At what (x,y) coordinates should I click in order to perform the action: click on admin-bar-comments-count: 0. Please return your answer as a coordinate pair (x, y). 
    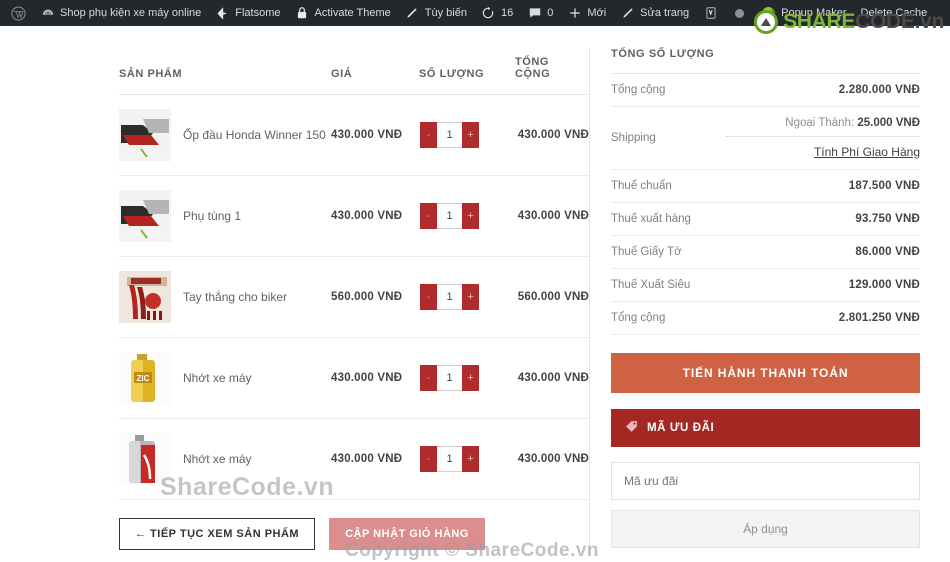
    Looking at the image, I should click on (550, 13).